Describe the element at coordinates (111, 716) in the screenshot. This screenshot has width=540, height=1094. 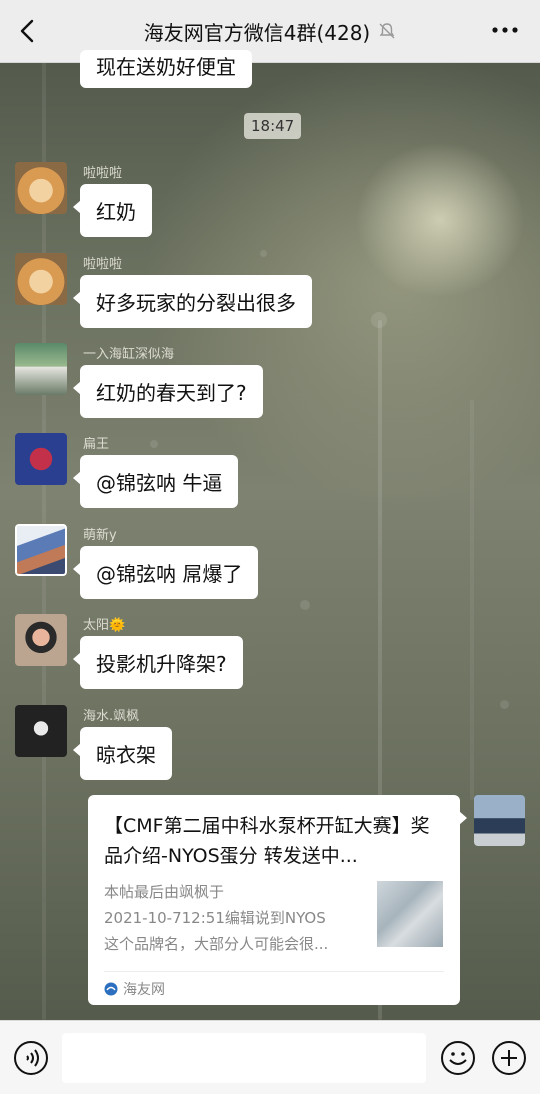
I see `sender-name: 海水.飒枫` at that location.